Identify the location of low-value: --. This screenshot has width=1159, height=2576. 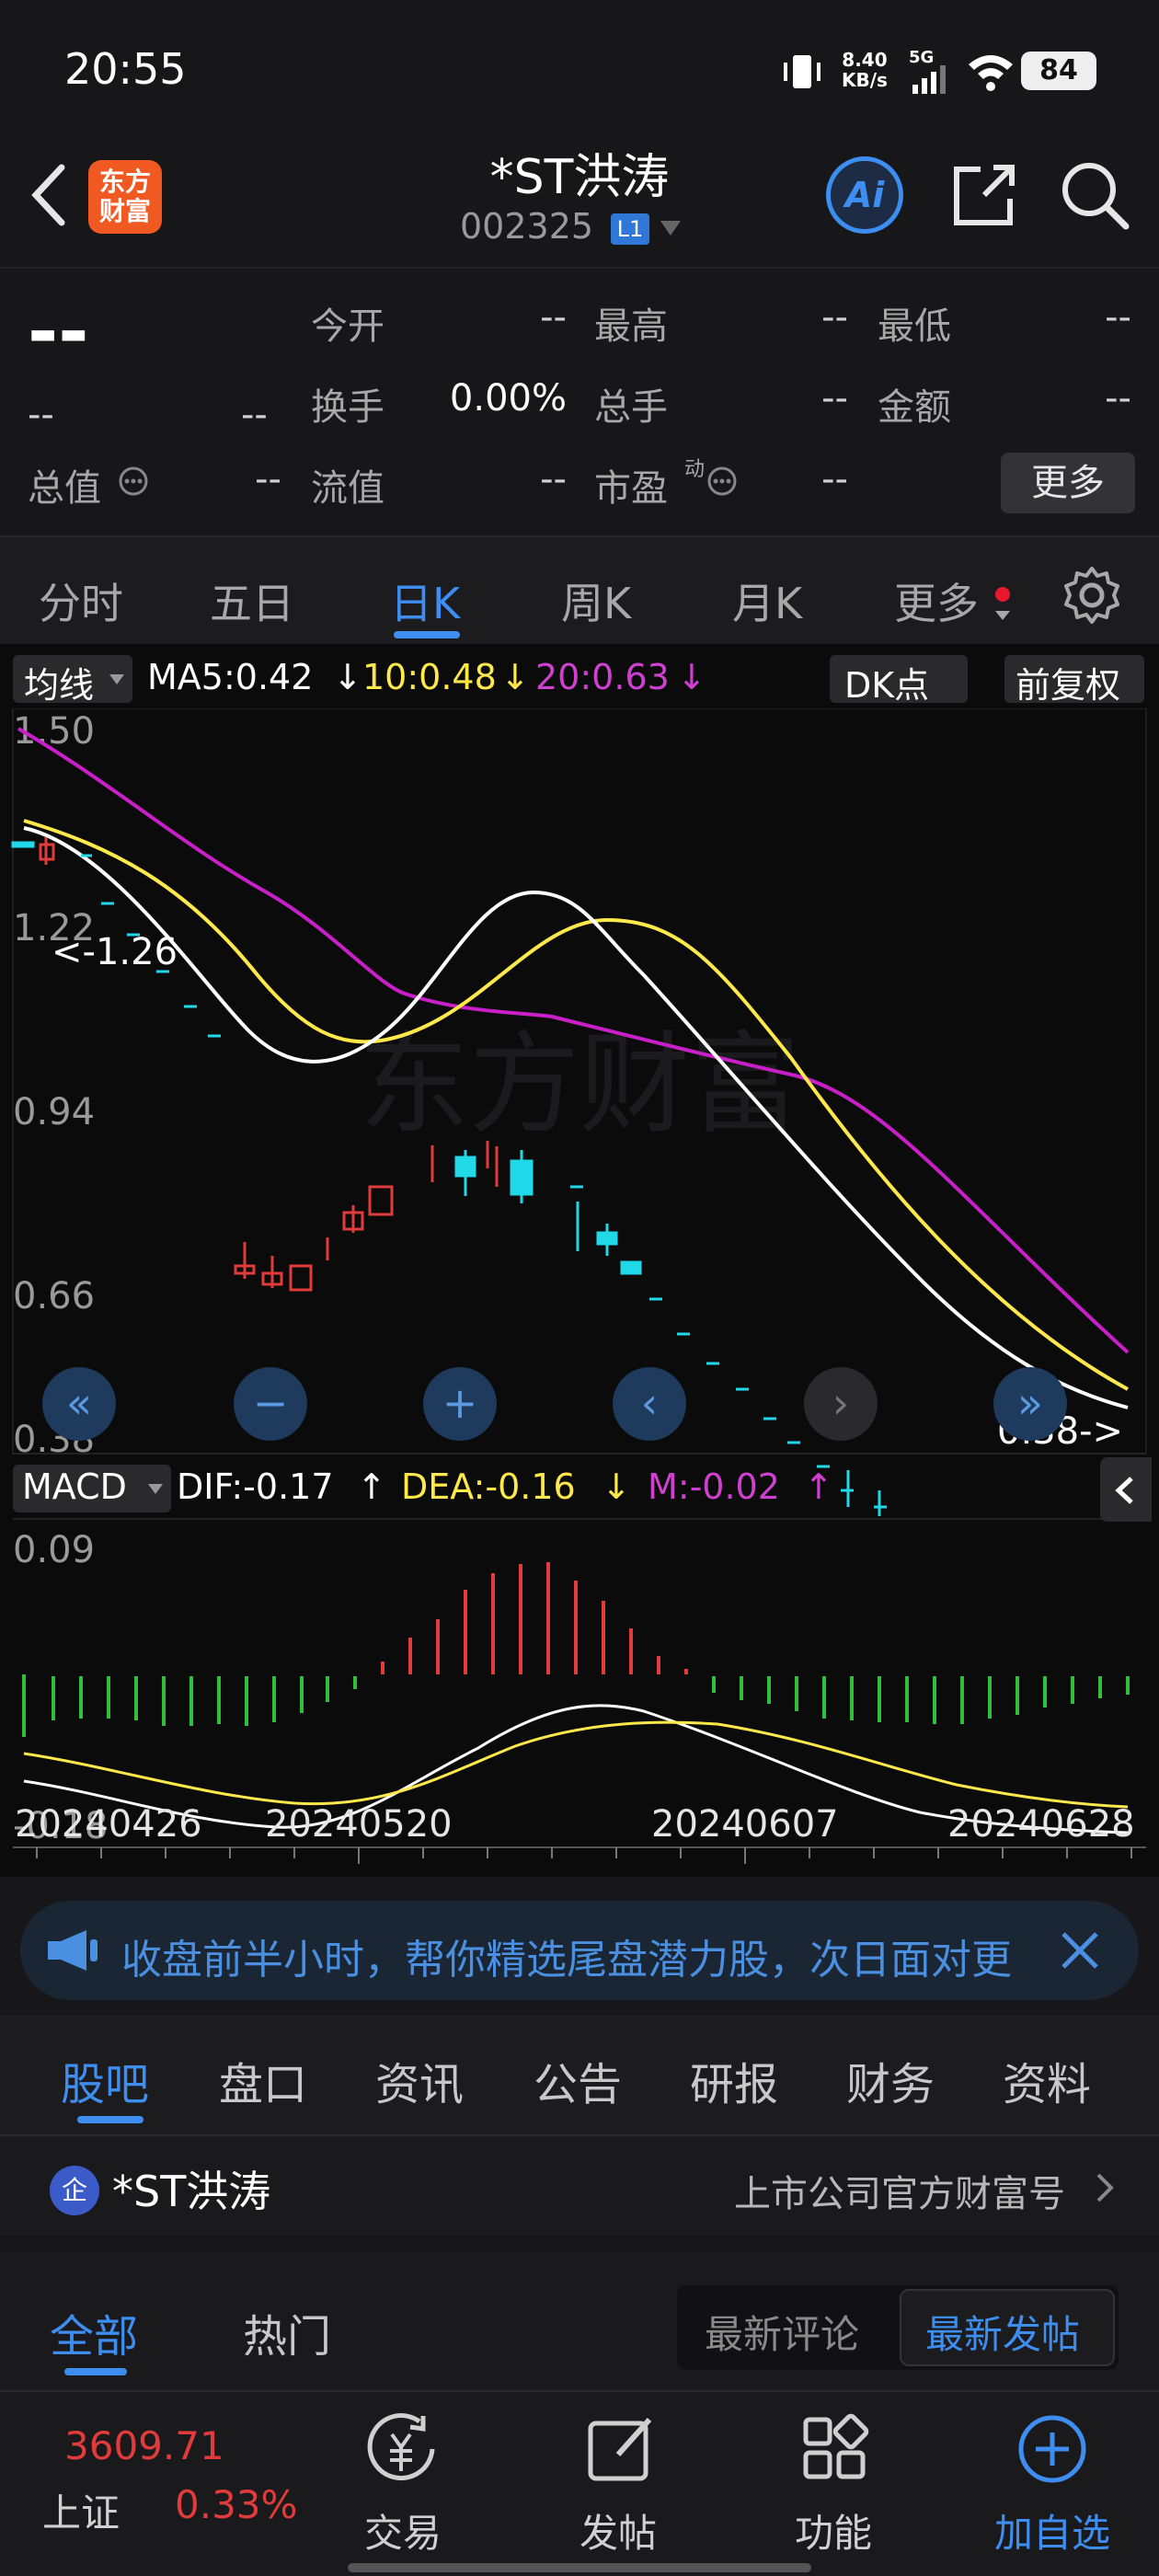
(1118, 317).